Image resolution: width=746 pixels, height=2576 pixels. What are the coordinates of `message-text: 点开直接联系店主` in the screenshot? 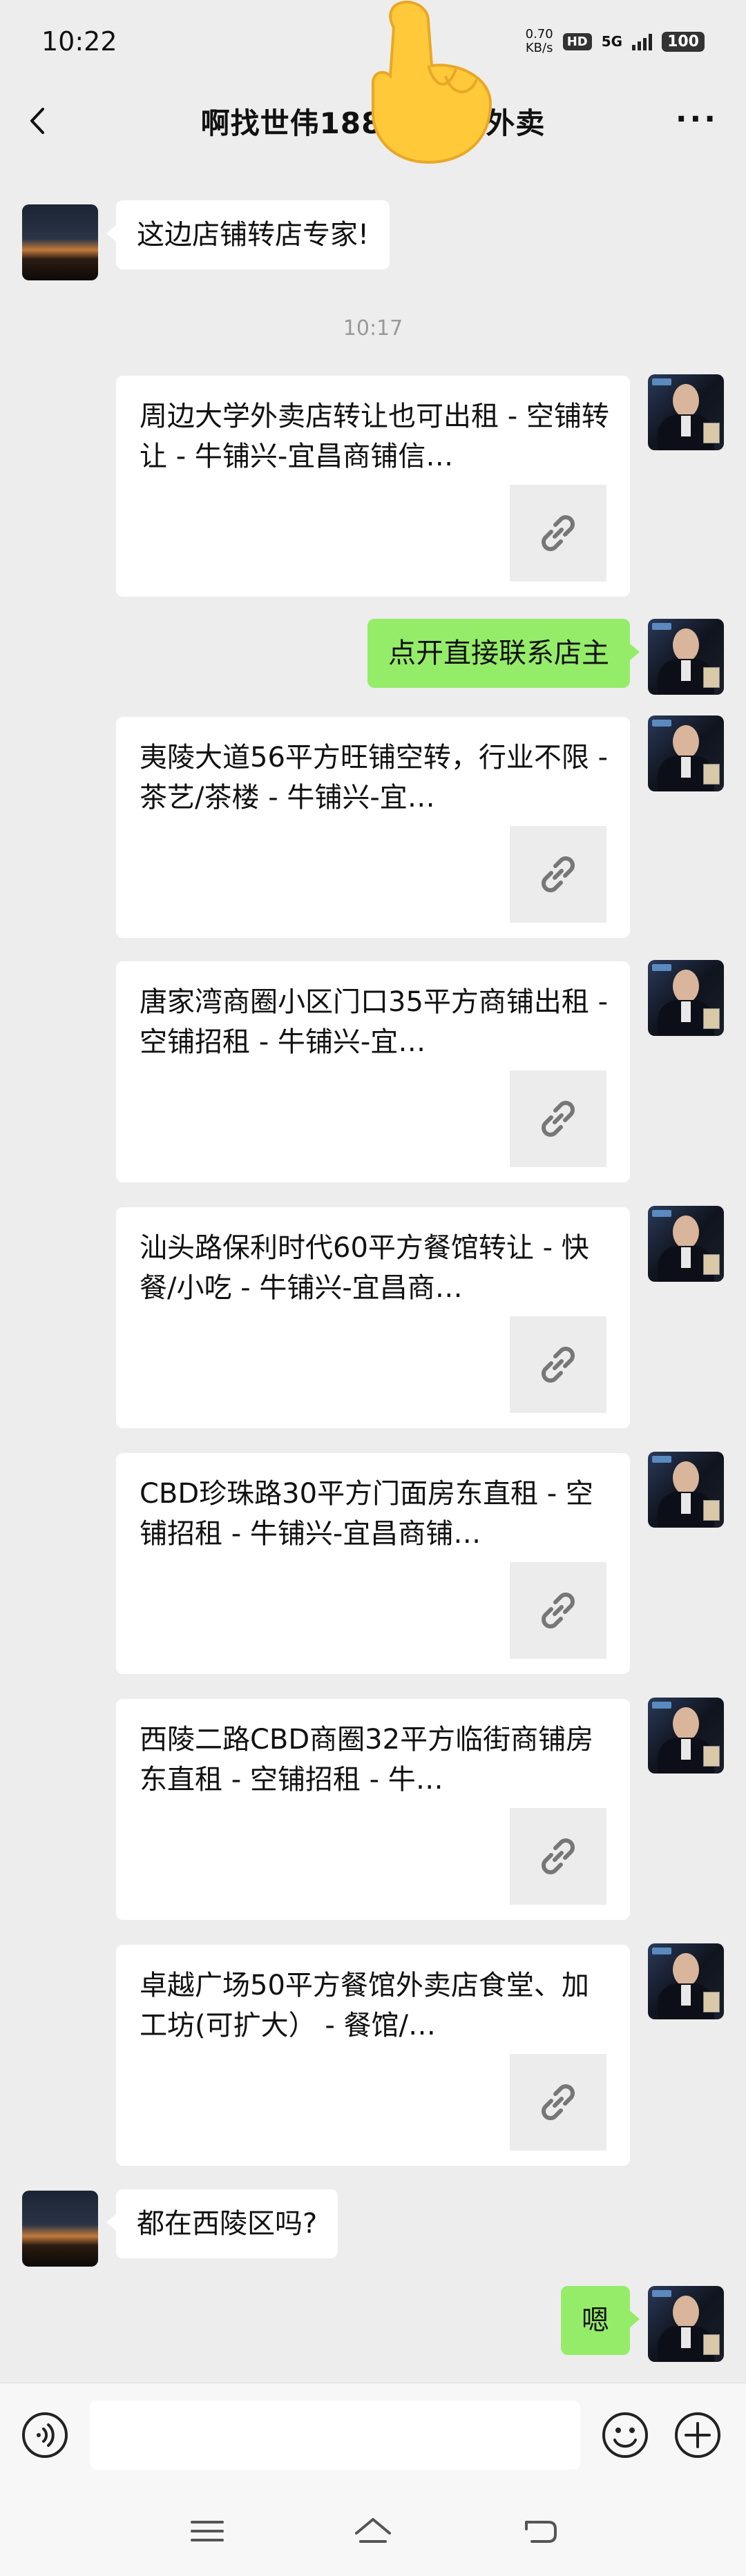 It's located at (499, 653).